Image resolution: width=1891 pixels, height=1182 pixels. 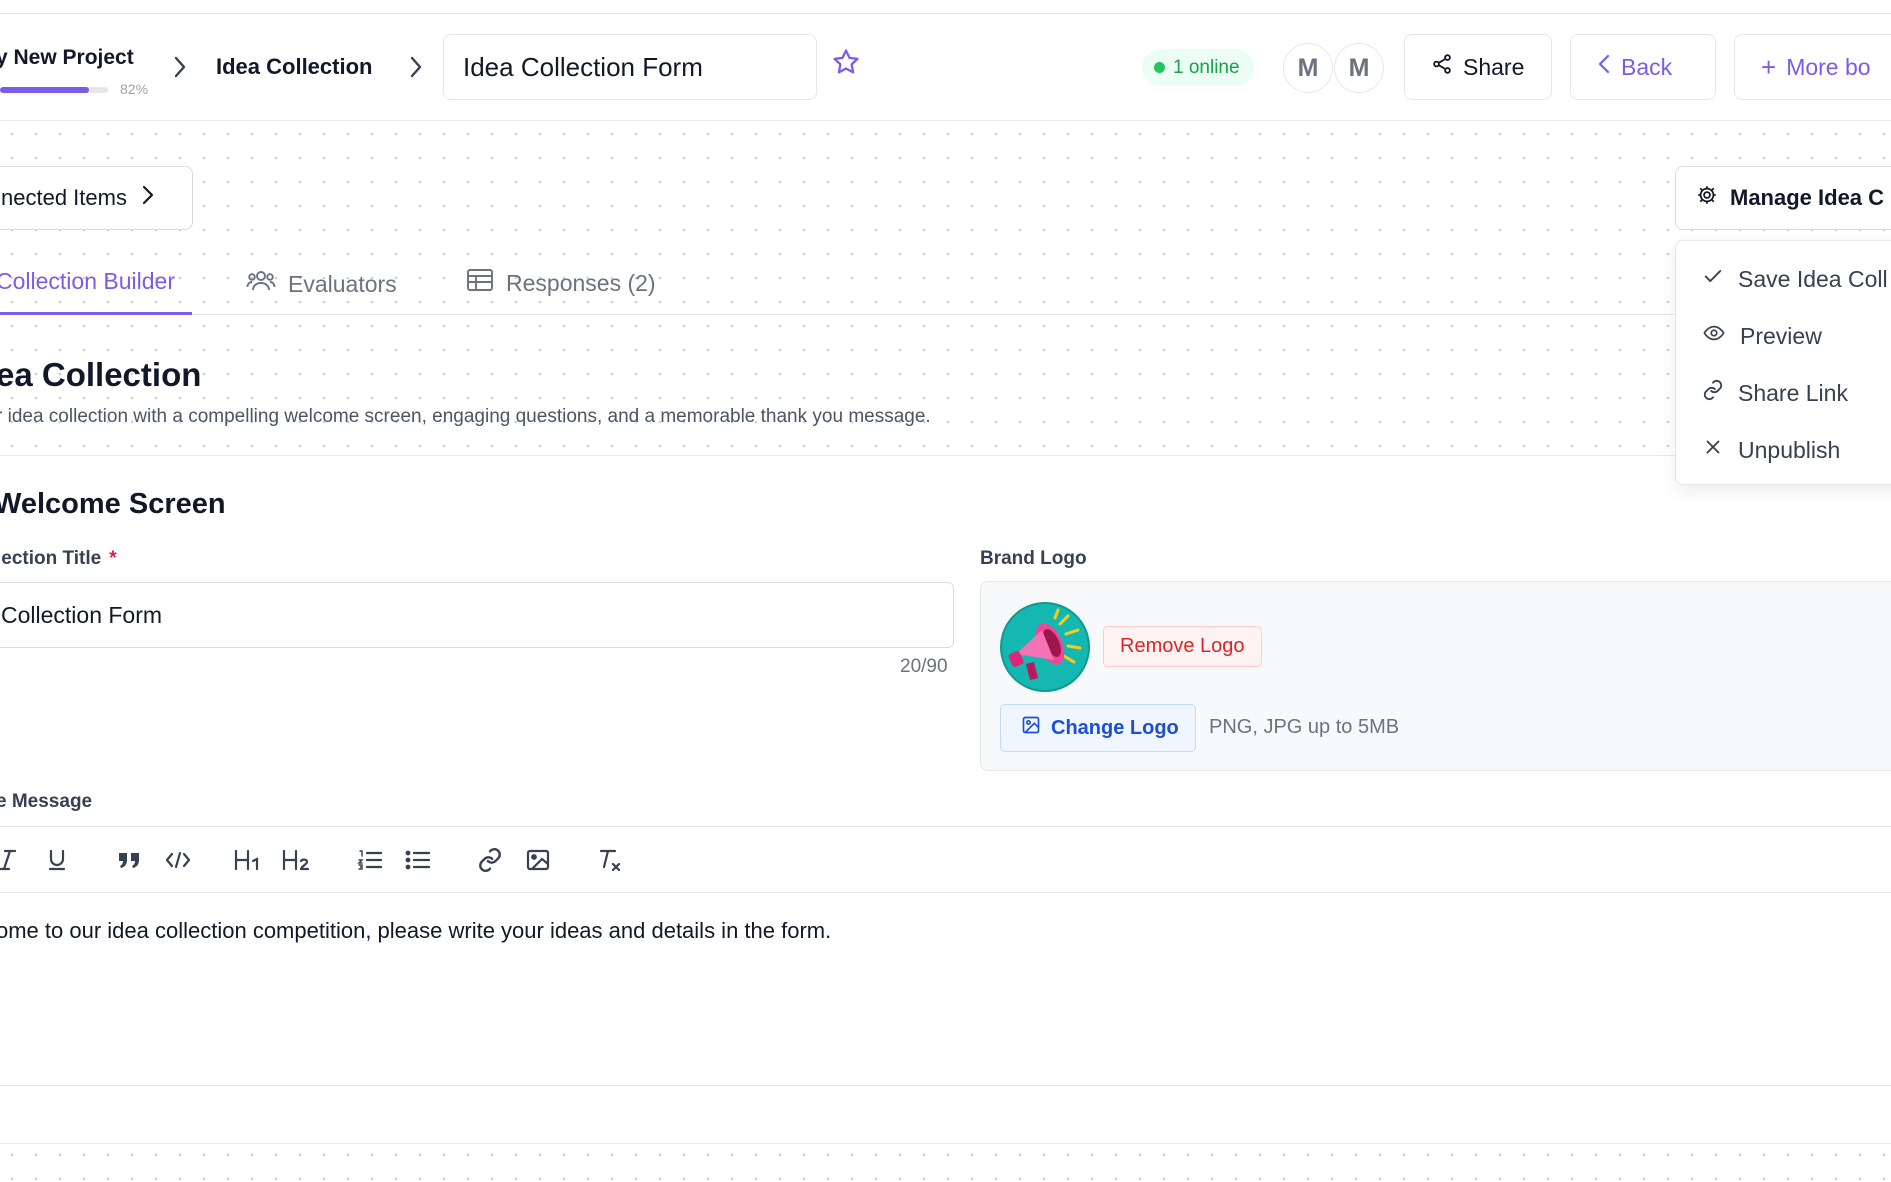 What do you see at coordinates (67, 58) in the screenshot?
I see `breadcrumb-project-name: y New Project` at bounding box center [67, 58].